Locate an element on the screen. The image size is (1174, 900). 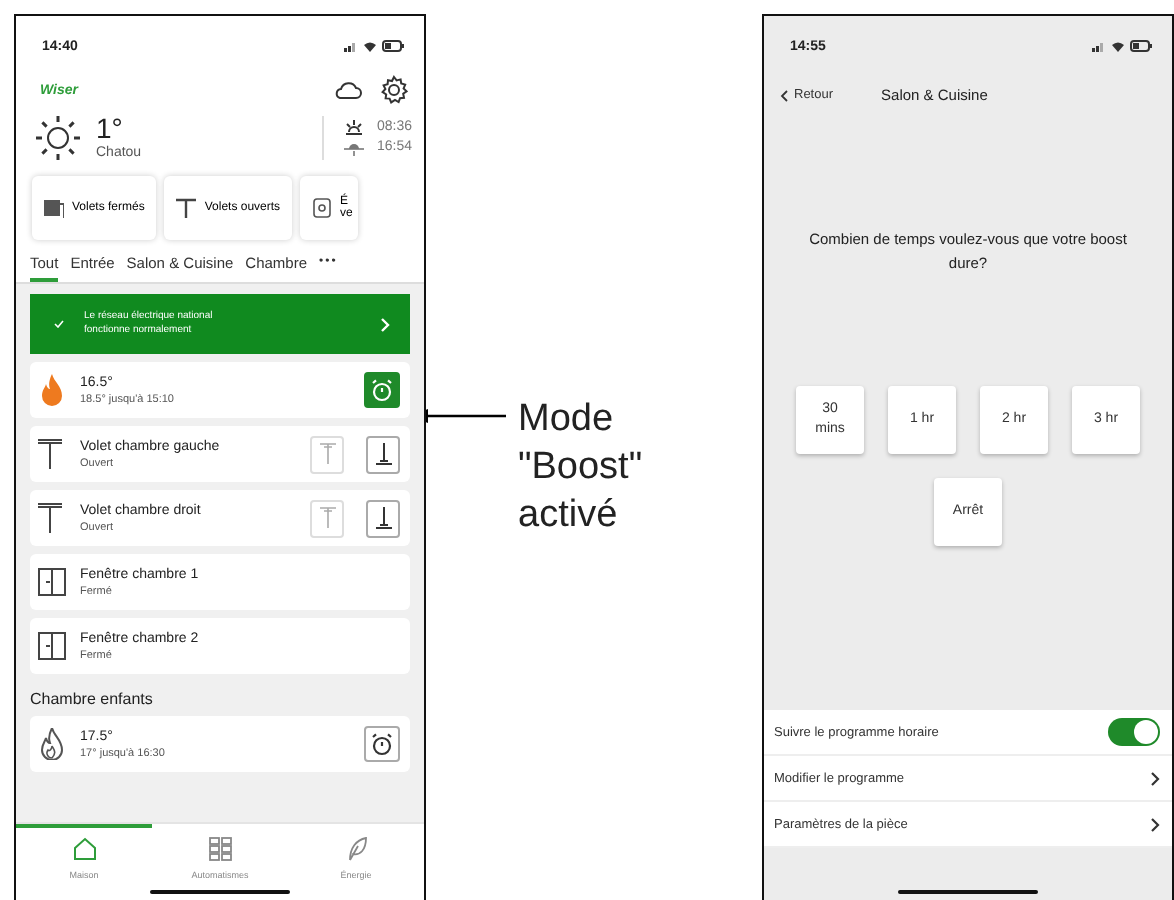
chevron-left-icon is located at coordinates (784, 95).